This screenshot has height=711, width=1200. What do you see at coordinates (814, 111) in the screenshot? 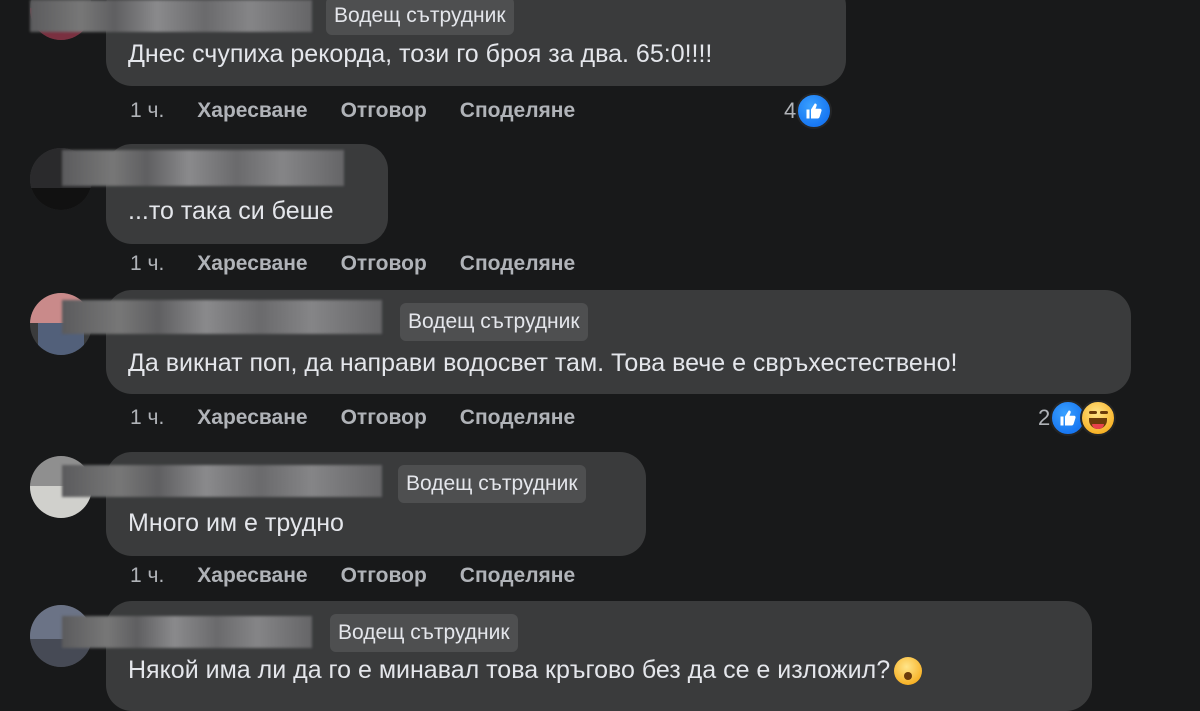
I see `thumbs-up-icon` at bounding box center [814, 111].